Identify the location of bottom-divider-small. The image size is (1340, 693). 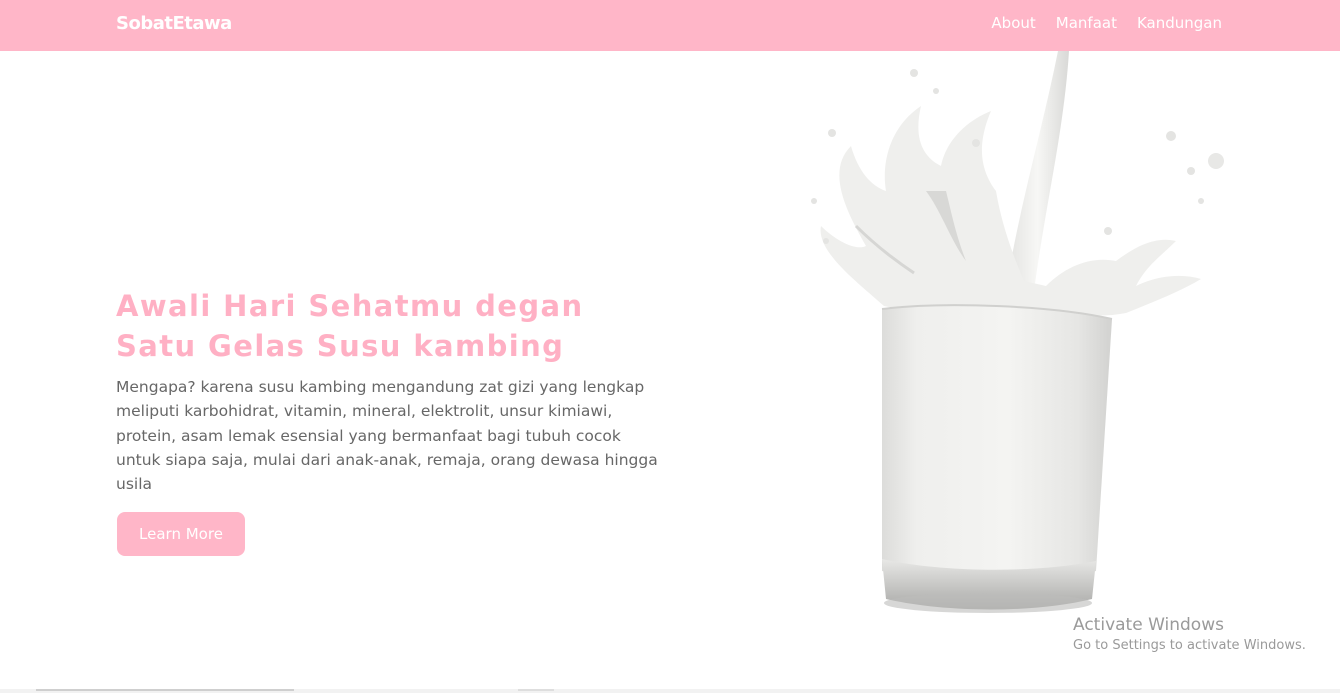
(536, 690).